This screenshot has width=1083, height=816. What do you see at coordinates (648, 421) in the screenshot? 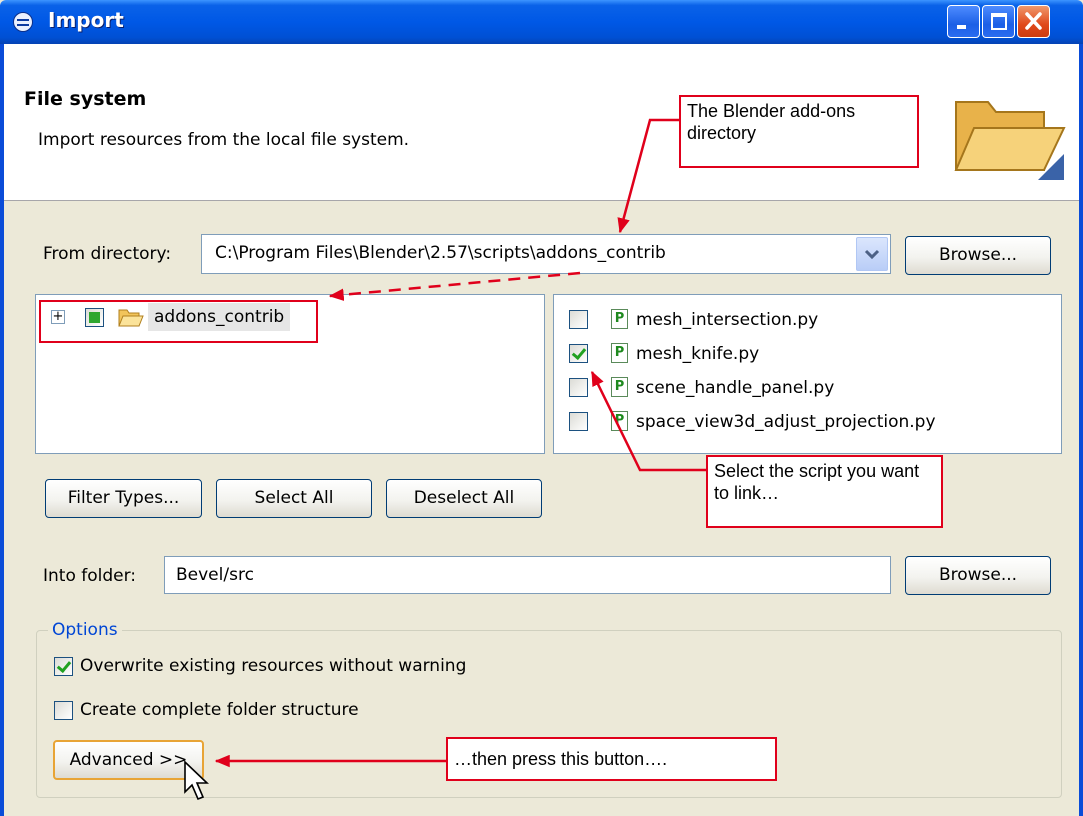
I see `arrow-to-file-checkbox` at bounding box center [648, 421].